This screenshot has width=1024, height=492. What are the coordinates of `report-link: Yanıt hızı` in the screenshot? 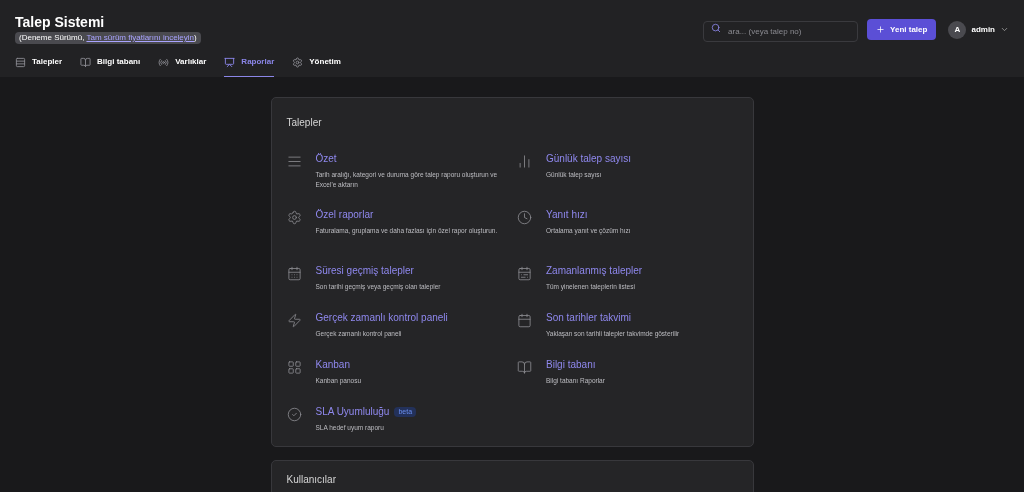 It's located at (567, 215).